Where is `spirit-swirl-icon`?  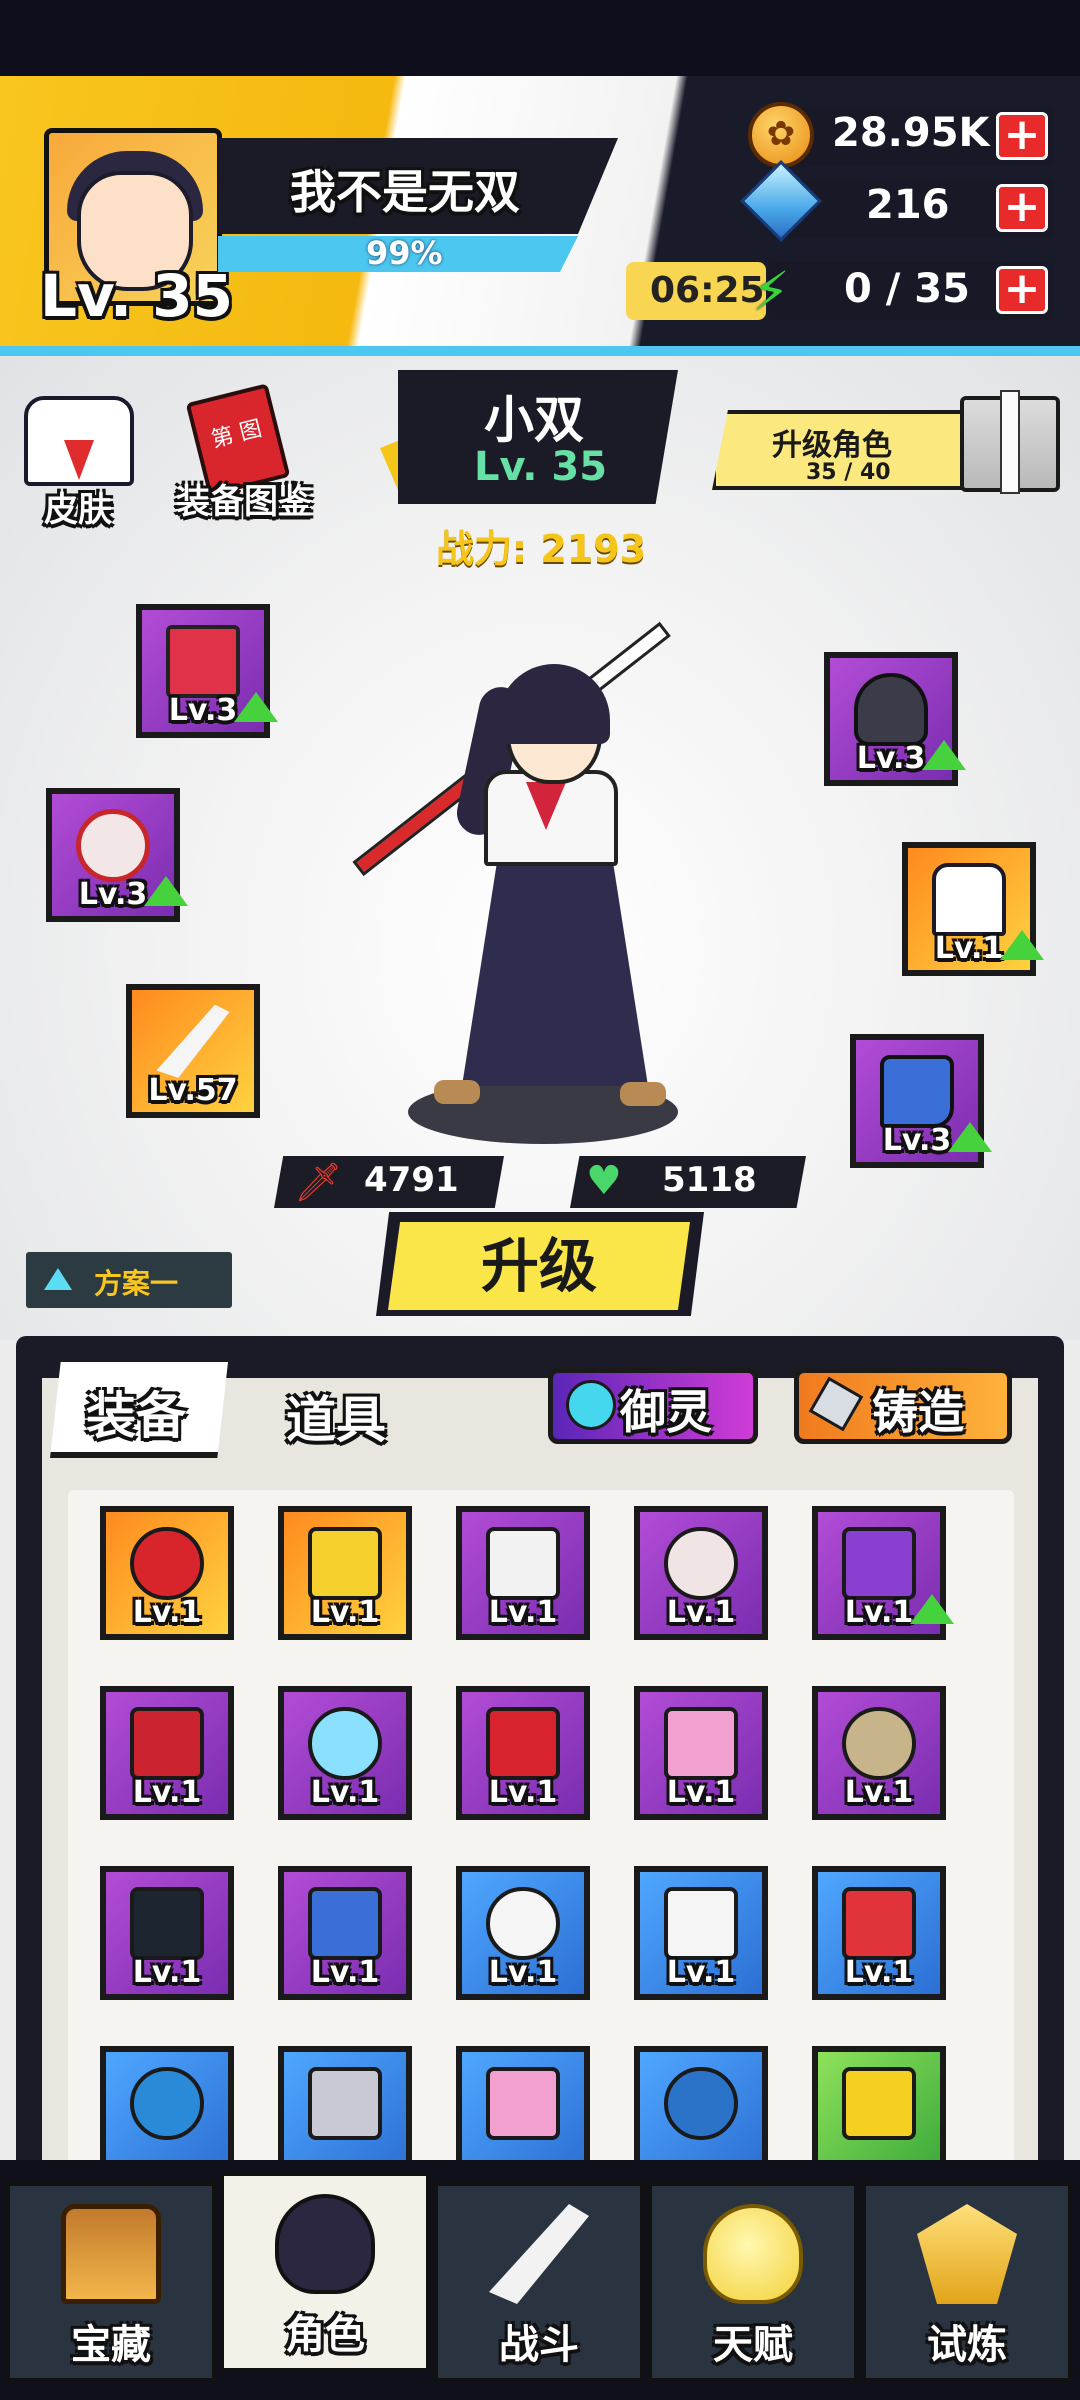
spirit-swirl-icon is located at coordinates (591, 1405).